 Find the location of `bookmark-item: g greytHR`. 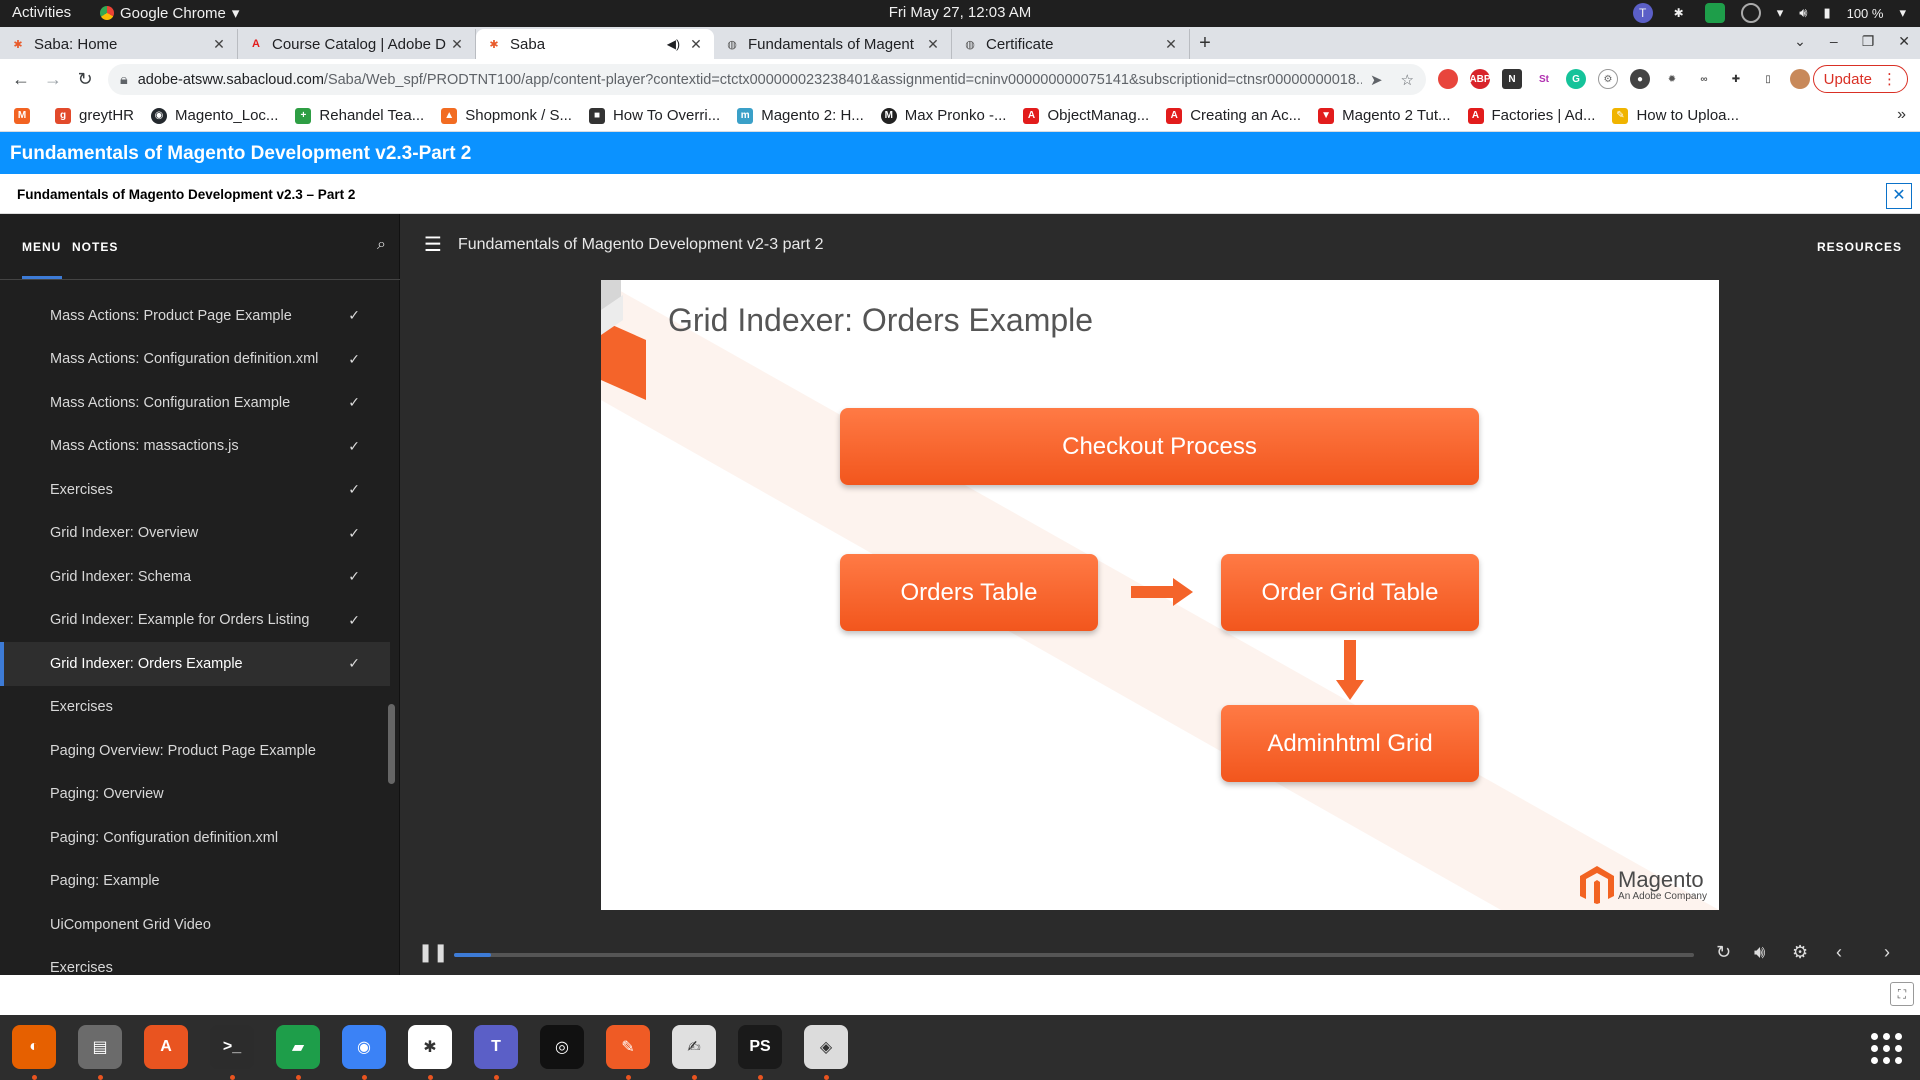

bookmark-item: g greytHR is located at coordinates (94, 115).